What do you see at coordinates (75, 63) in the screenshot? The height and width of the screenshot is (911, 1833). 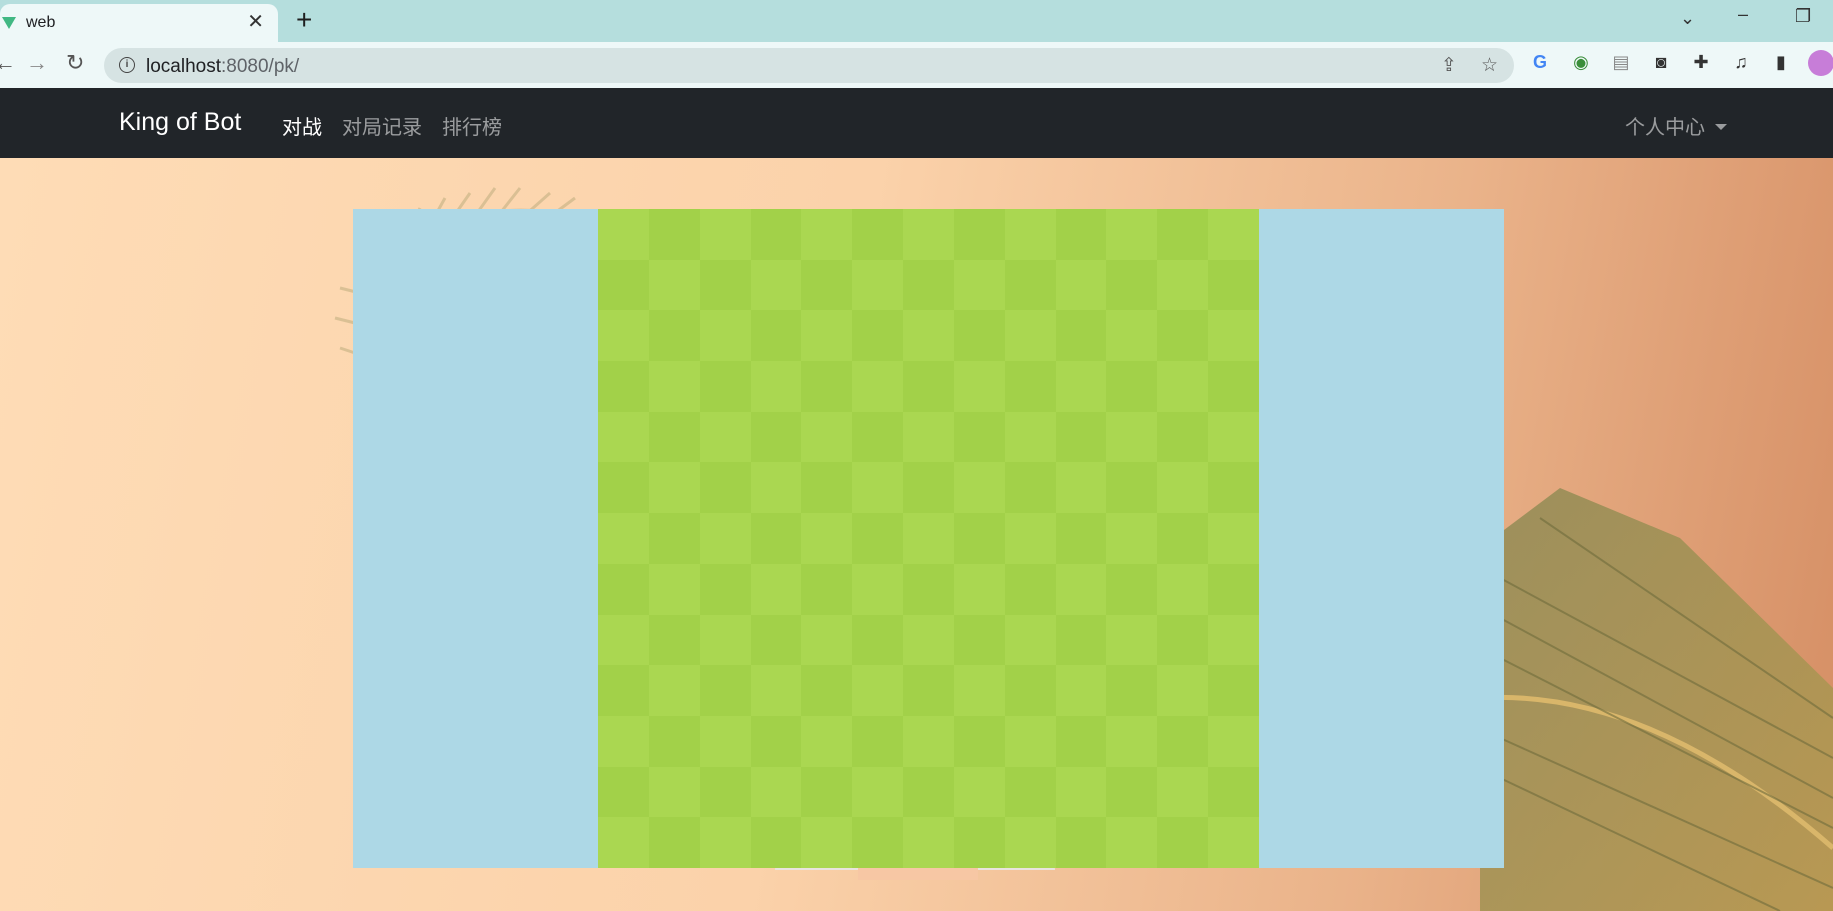 I see `reload-icon: ↻` at bounding box center [75, 63].